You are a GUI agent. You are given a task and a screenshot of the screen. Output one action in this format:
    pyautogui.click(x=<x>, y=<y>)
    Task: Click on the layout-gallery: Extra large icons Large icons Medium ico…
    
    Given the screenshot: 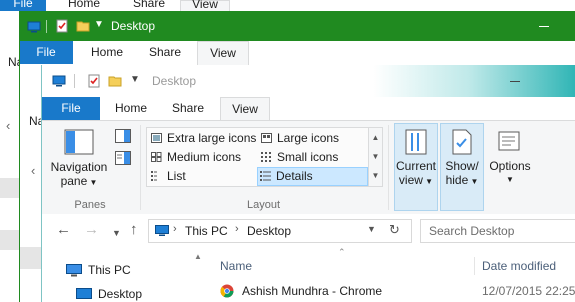 What is the action you would take?
    pyautogui.click(x=264, y=157)
    